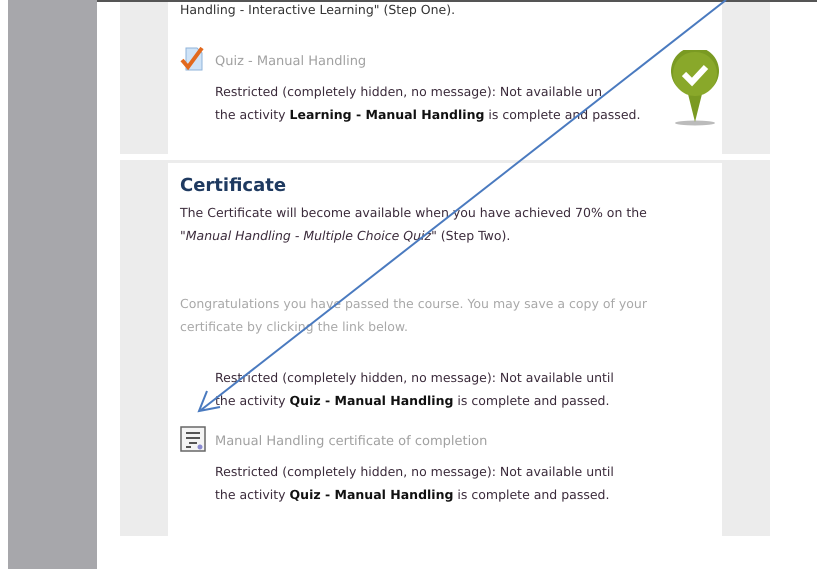 The height and width of the screenshot is (569, 817). What do you see at coordinates (415, 483) in the screenshot?
I see `restriction-text: Restricted (completely hidden, no message): Not available until the activity Quiz - Manual Handling is complete and passed.` at bounding box center [415, 483].